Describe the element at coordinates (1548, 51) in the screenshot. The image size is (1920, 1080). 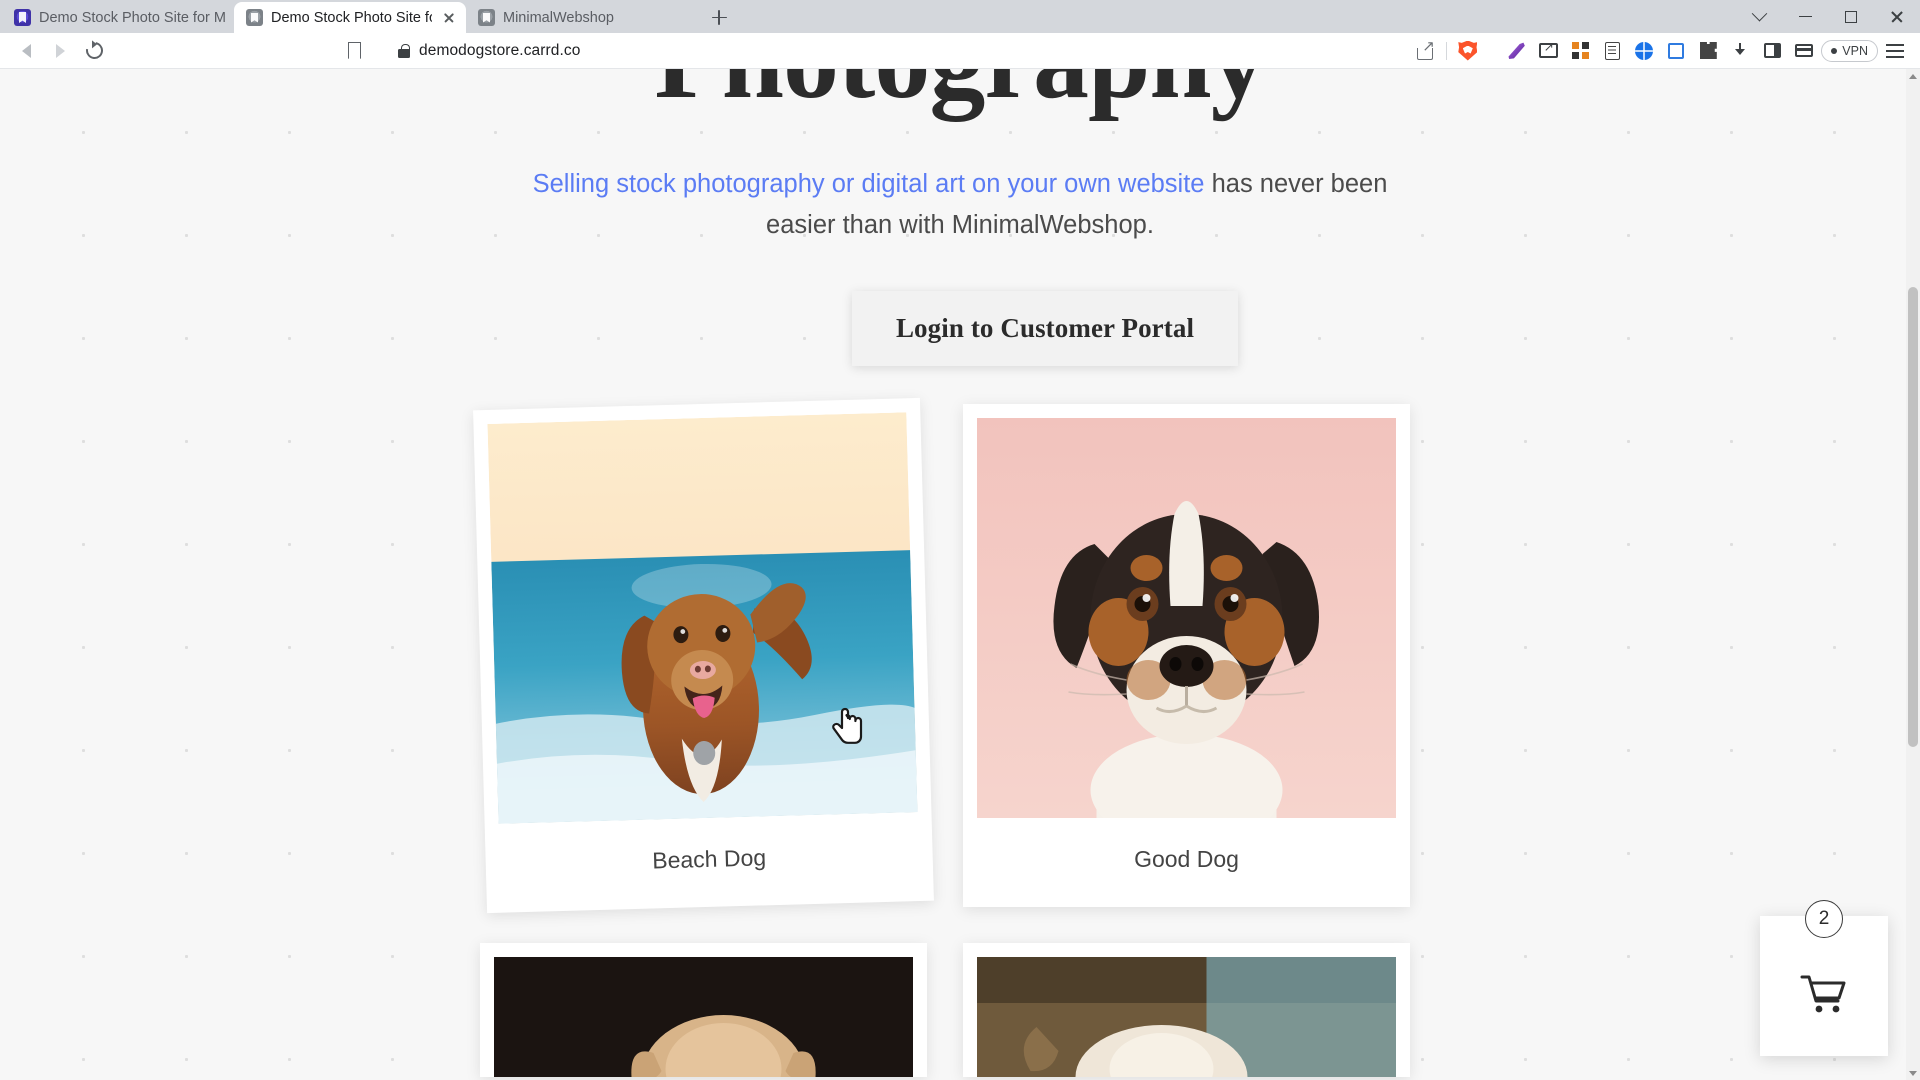
I see `screencast-icon` at that location.